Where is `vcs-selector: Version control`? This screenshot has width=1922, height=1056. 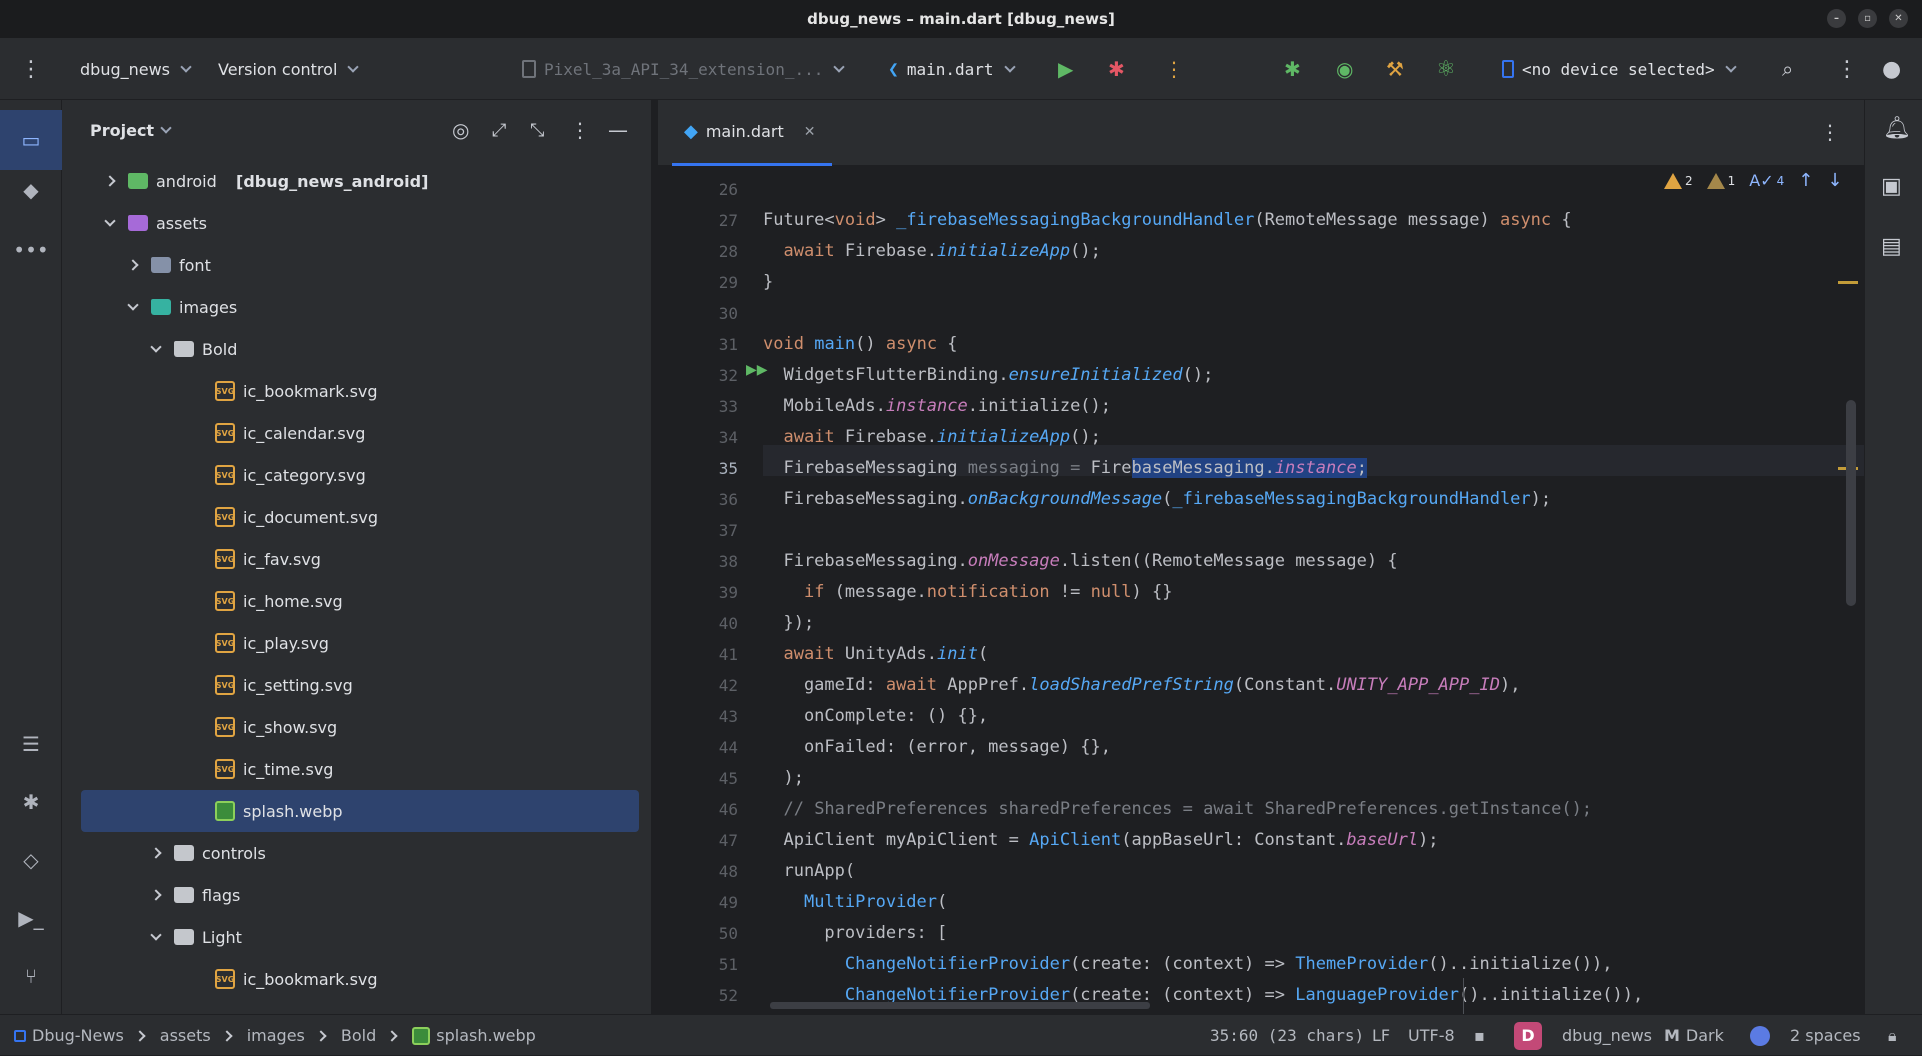
vcs-selector: Version control is located at coordinates (289, 69).